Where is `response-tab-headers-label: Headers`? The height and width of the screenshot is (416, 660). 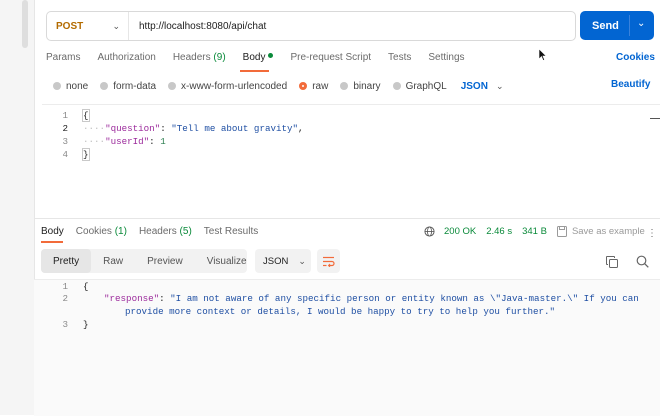
response-tab-headers-label: Headers is located at coordinates (157, 231).